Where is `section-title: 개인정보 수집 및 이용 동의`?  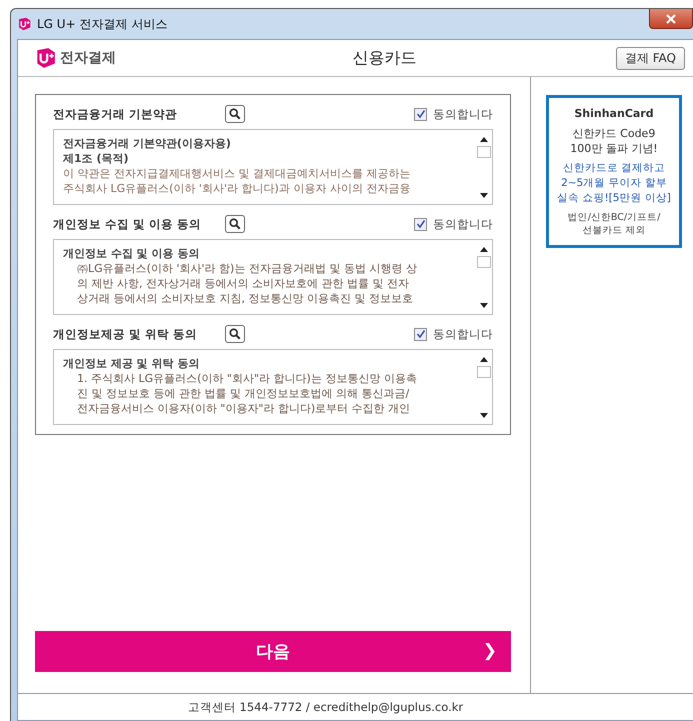 section-title: 개인정보 수집 및 이용 동의 is located at coordinates (127, 224).